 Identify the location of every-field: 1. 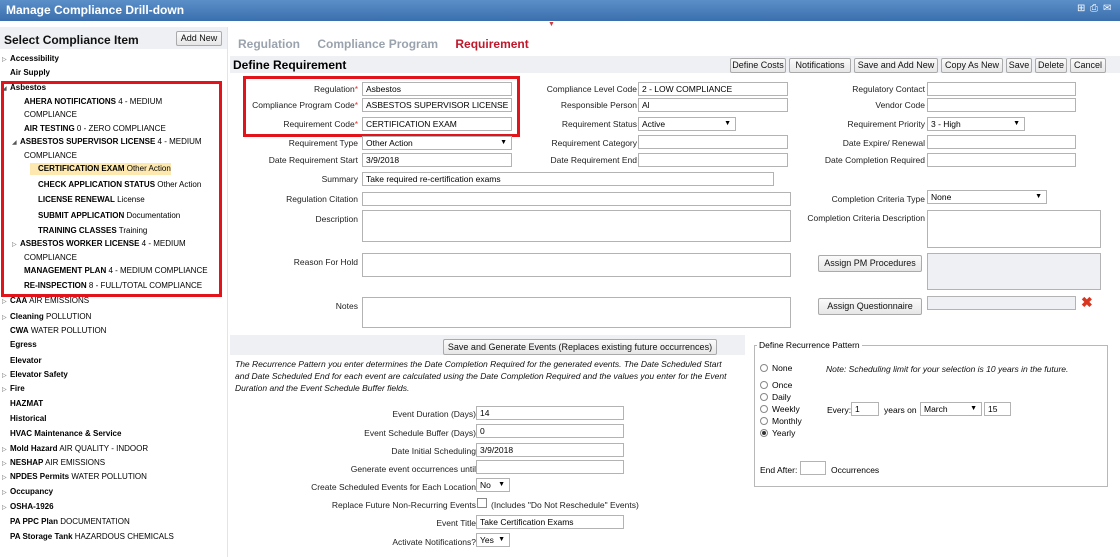
(865, 409).